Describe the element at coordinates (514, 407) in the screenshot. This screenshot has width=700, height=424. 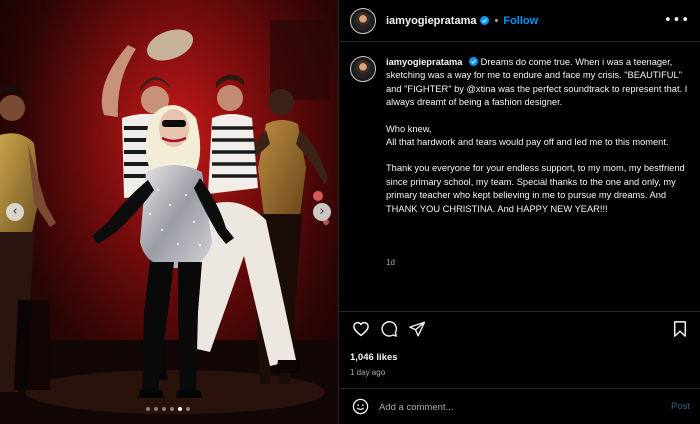
I see `comment-input` at that location.